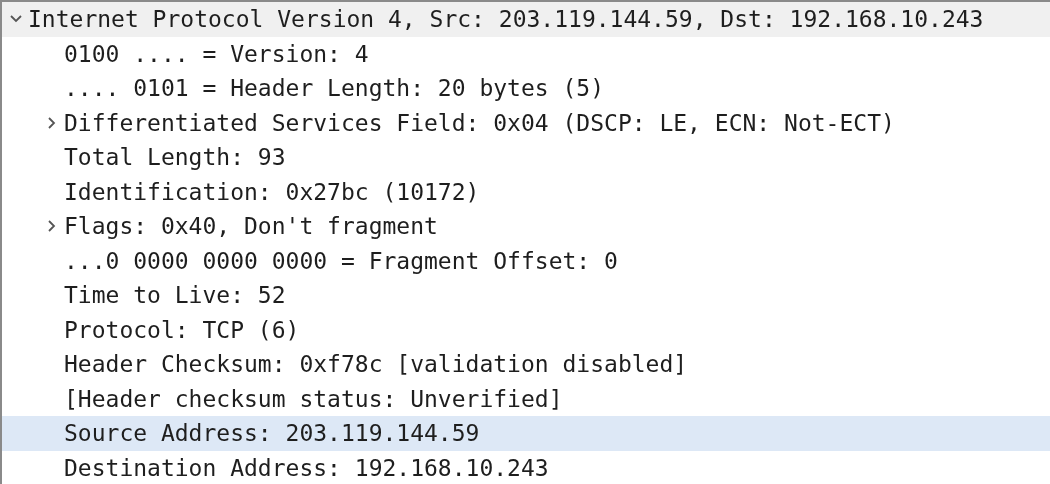 This screenshot has width=1050, height=484. Describe the element at coordinates (526, 226) in the screenshot. I see `tree-row: Flags: 0x40, Don't fragment` at that location.